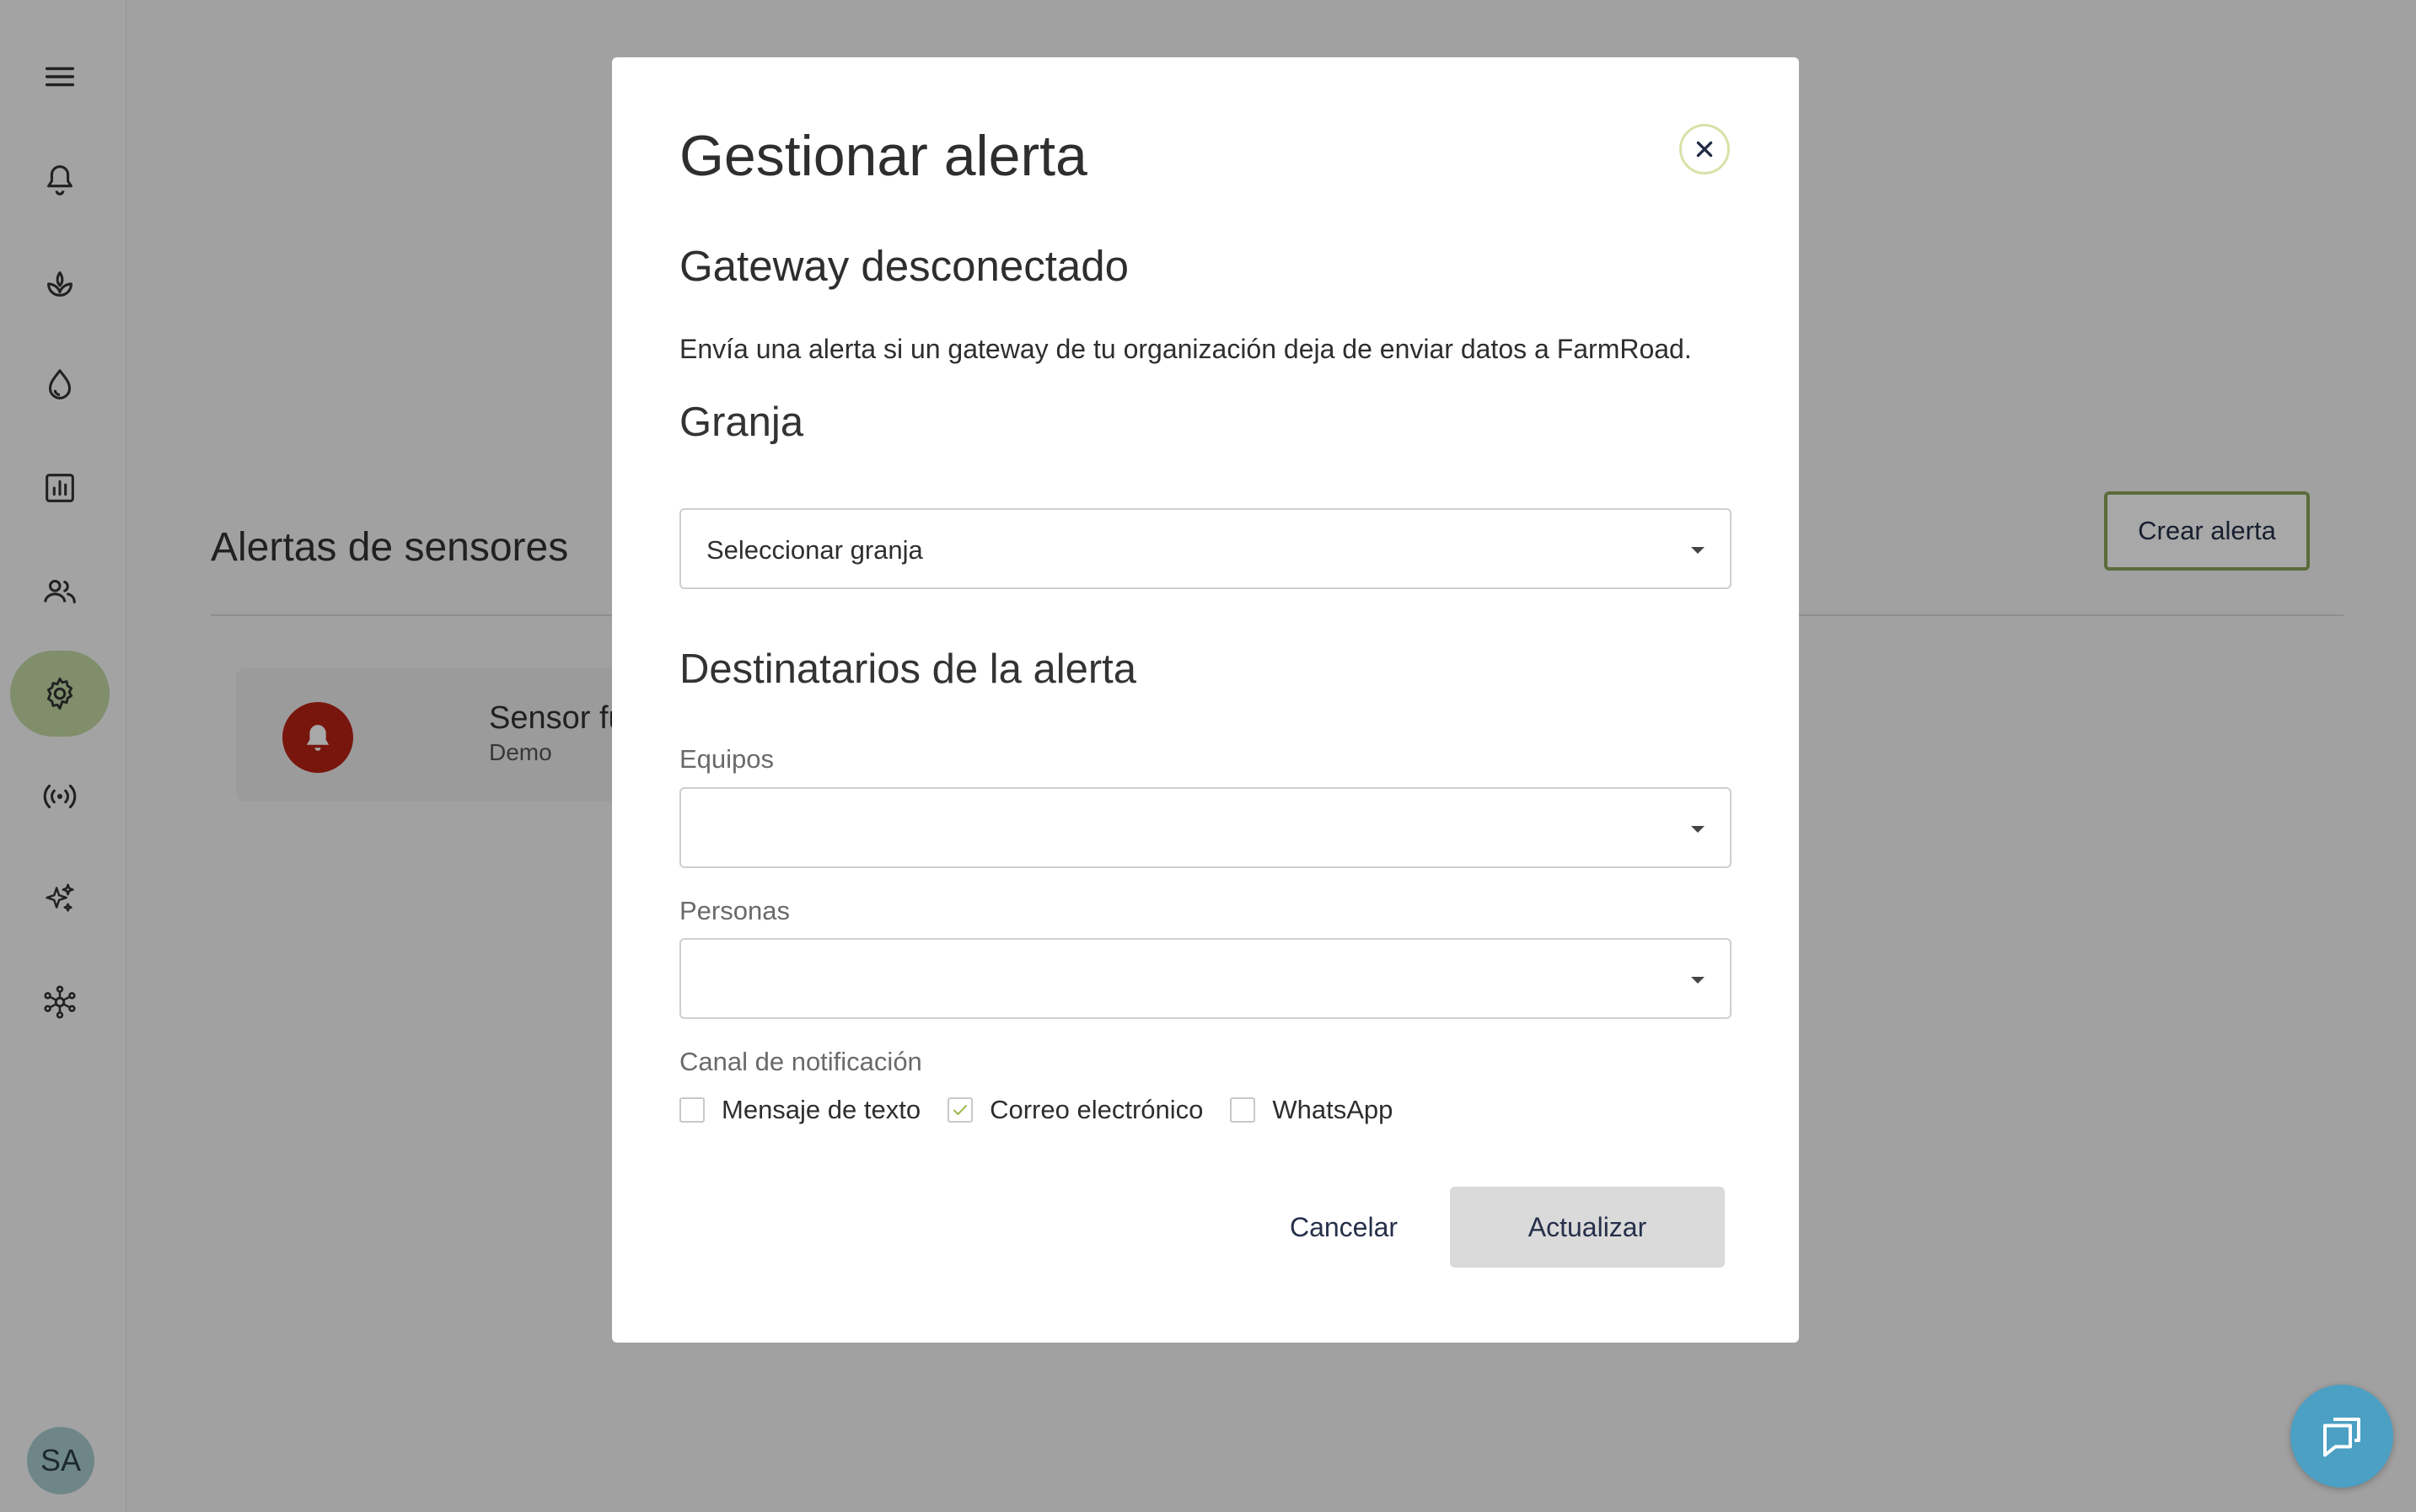  Describe the element at coordinates (821, 1109) in the screenshot. I see `sms-label: Mensaje de texto` at that location.